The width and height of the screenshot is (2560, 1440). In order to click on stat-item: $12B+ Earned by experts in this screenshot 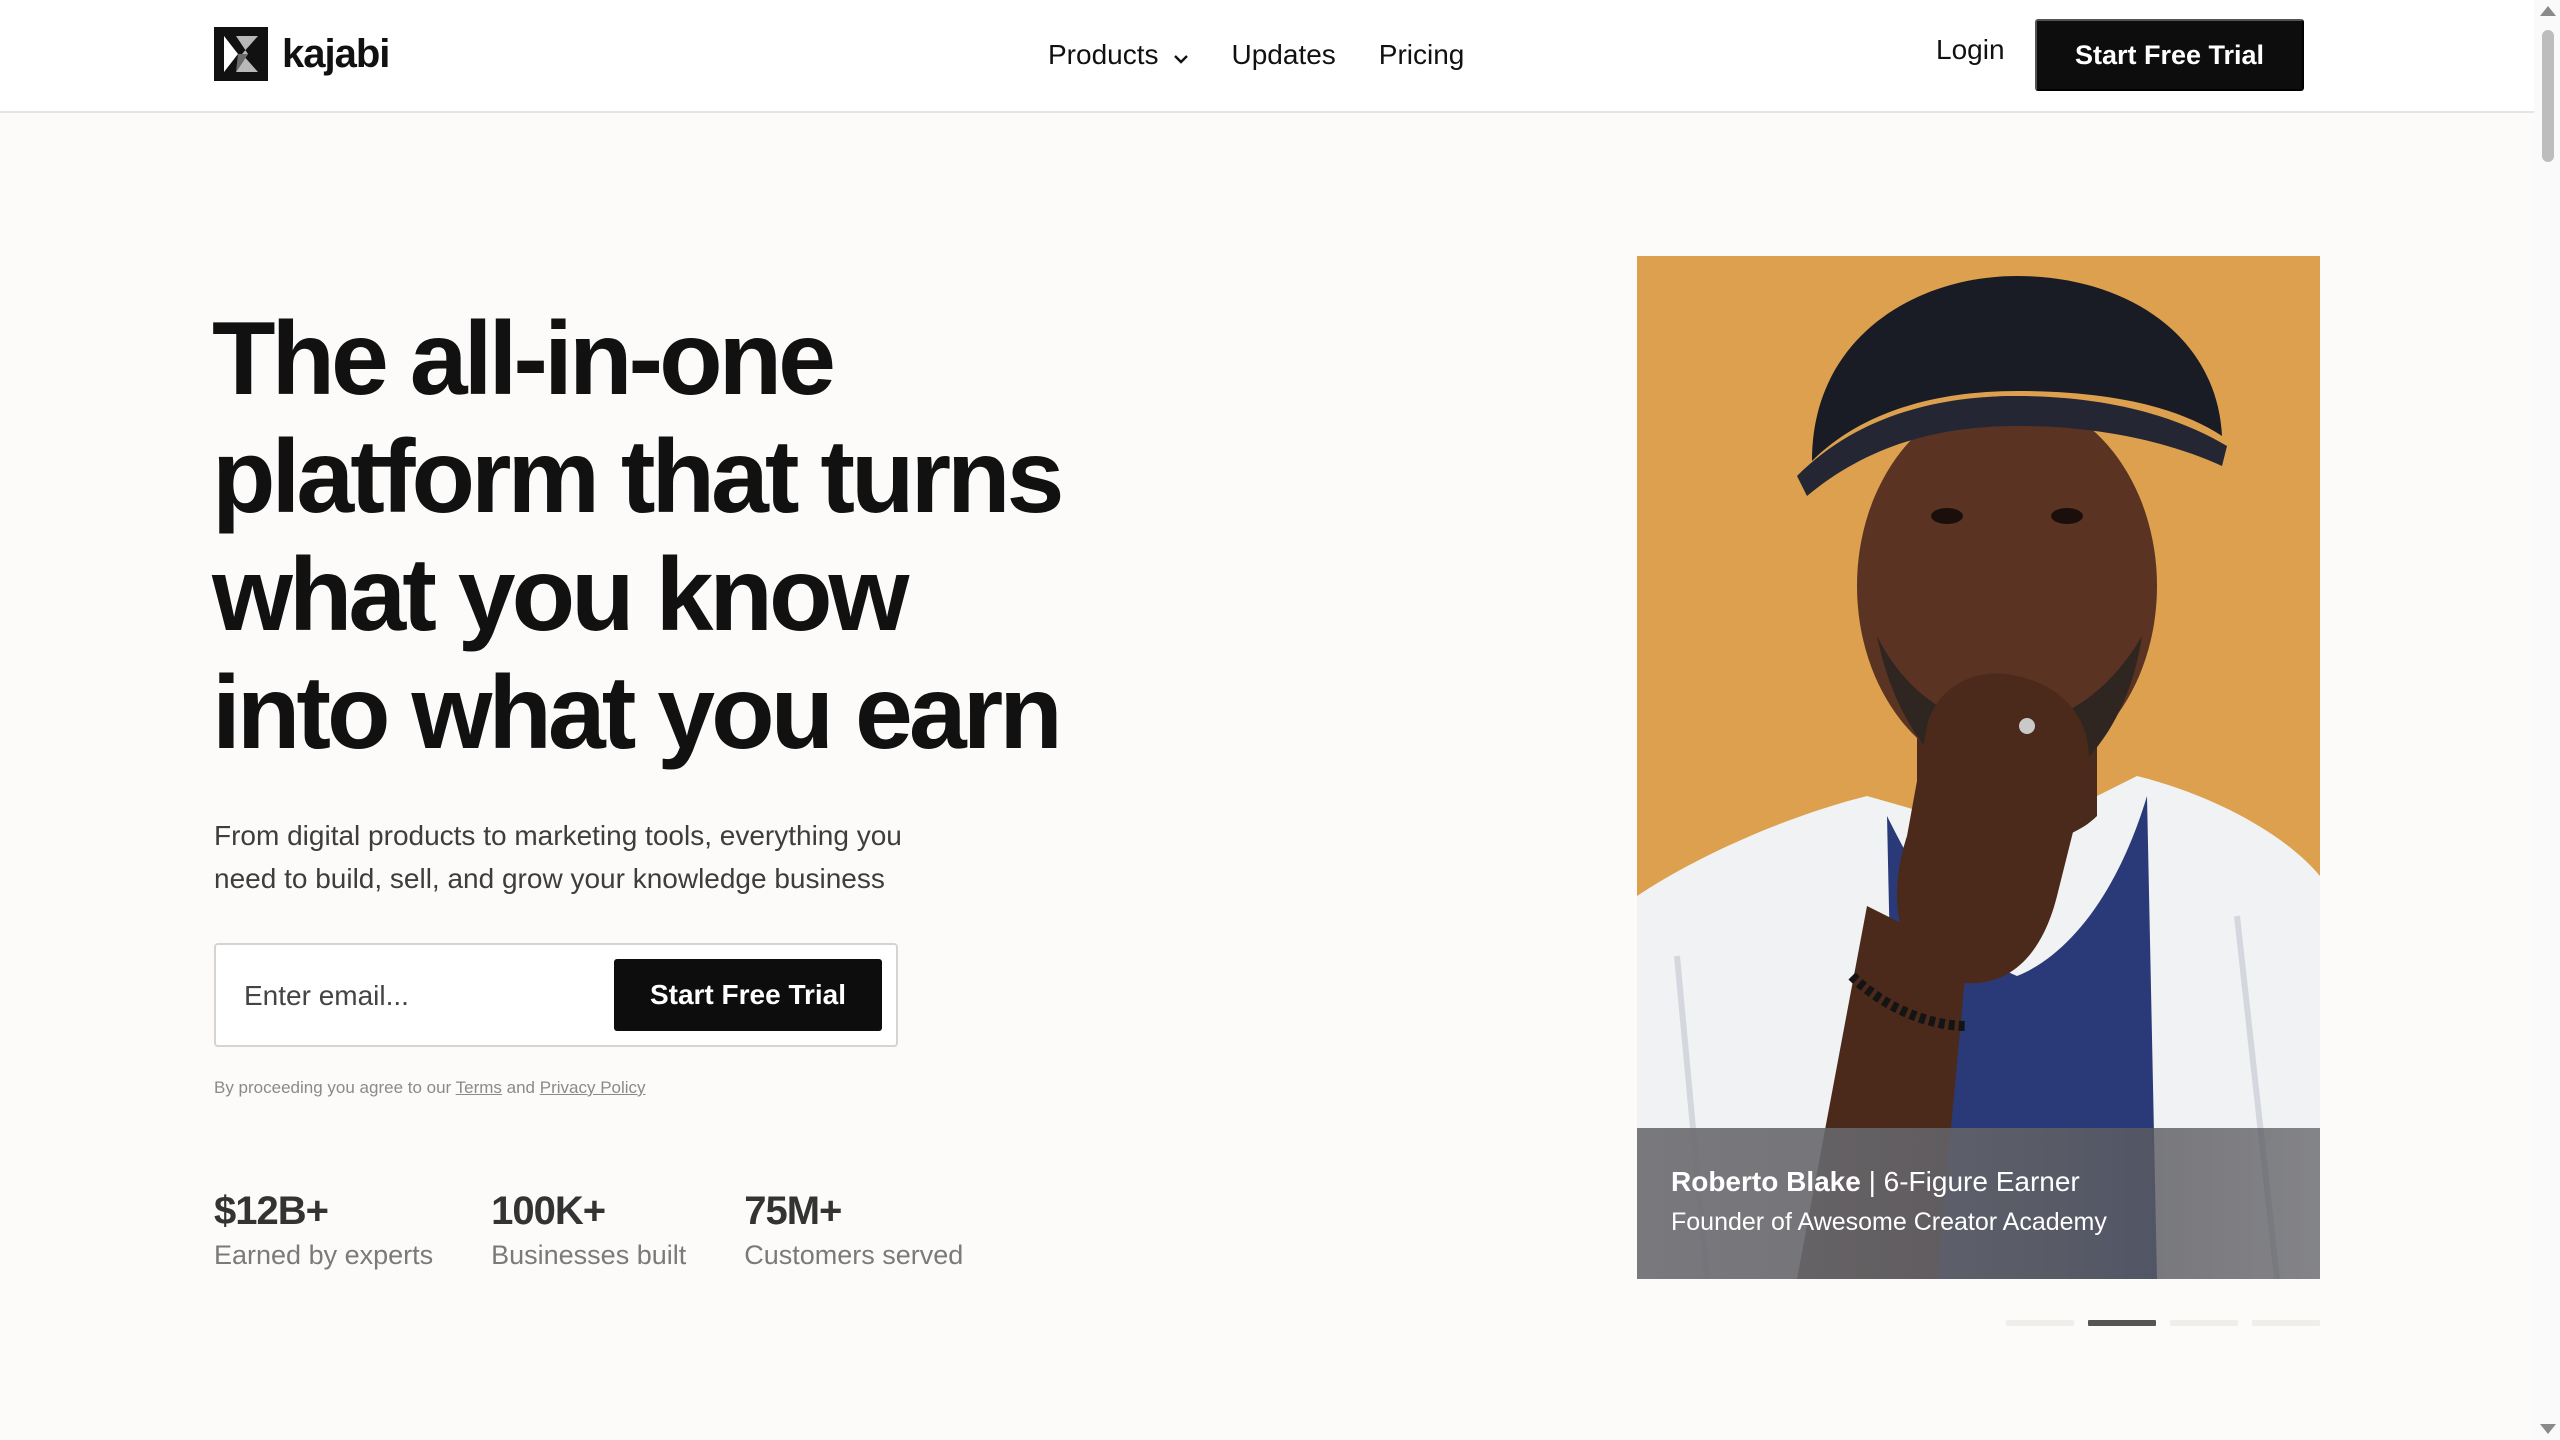, I will do `click(323, 1228)`.